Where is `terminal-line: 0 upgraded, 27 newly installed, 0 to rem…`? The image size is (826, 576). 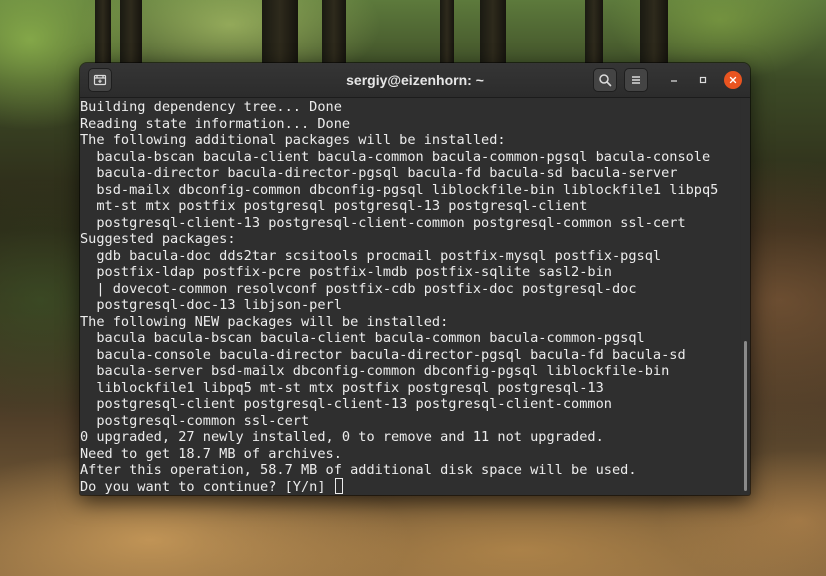 terminal-line: 0 upgraded, 27 newly installed, 0 to rem… is located at coordinates (342, 437).